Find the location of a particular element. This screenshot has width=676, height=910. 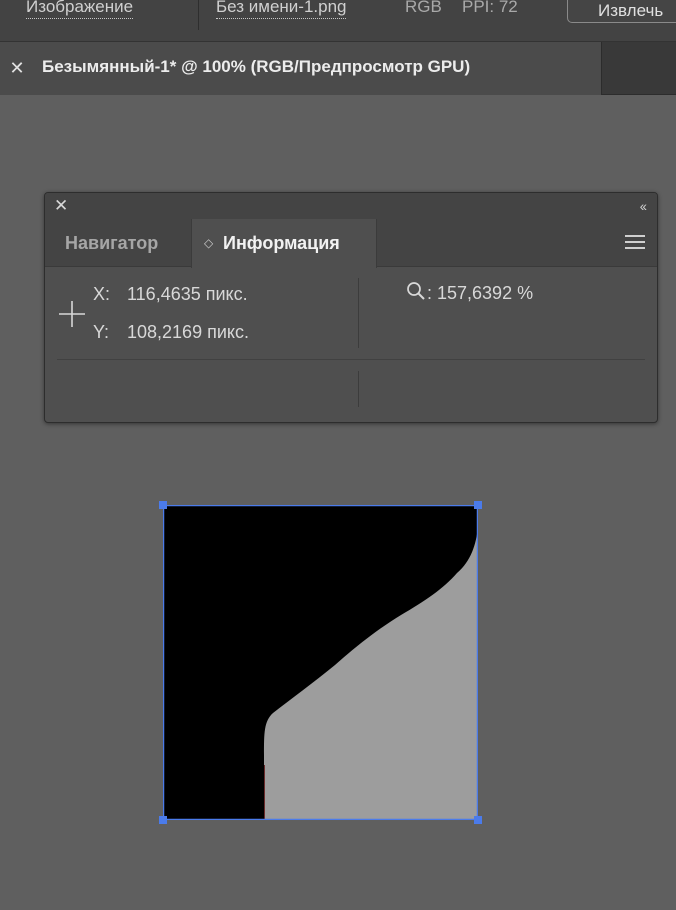

tab-info-label: Информация is located at coordinates (281, 243).